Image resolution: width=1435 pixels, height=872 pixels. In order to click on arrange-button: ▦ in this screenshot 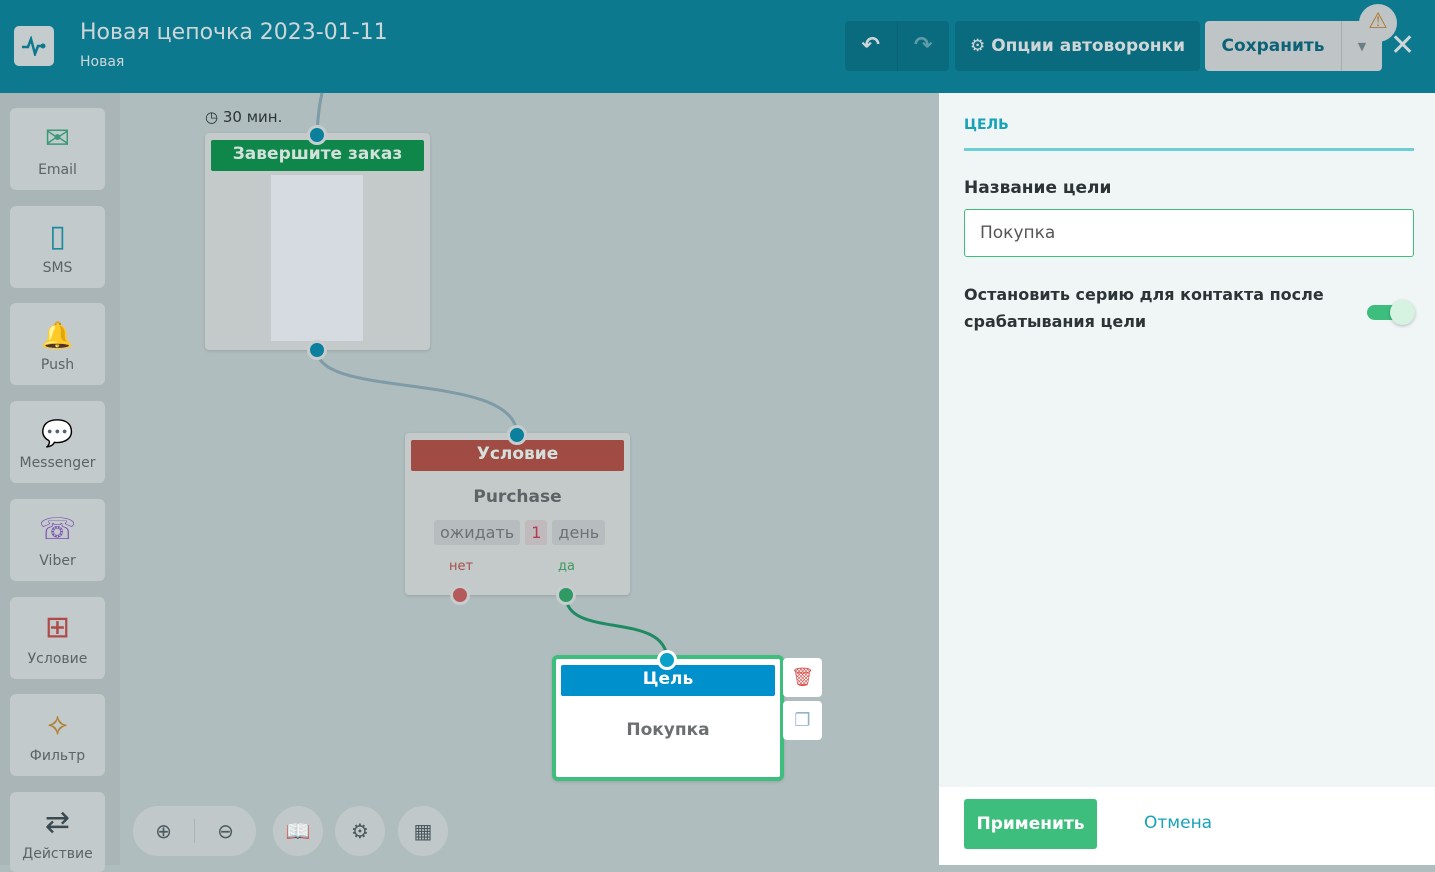, I will do `click(423, 831)`.